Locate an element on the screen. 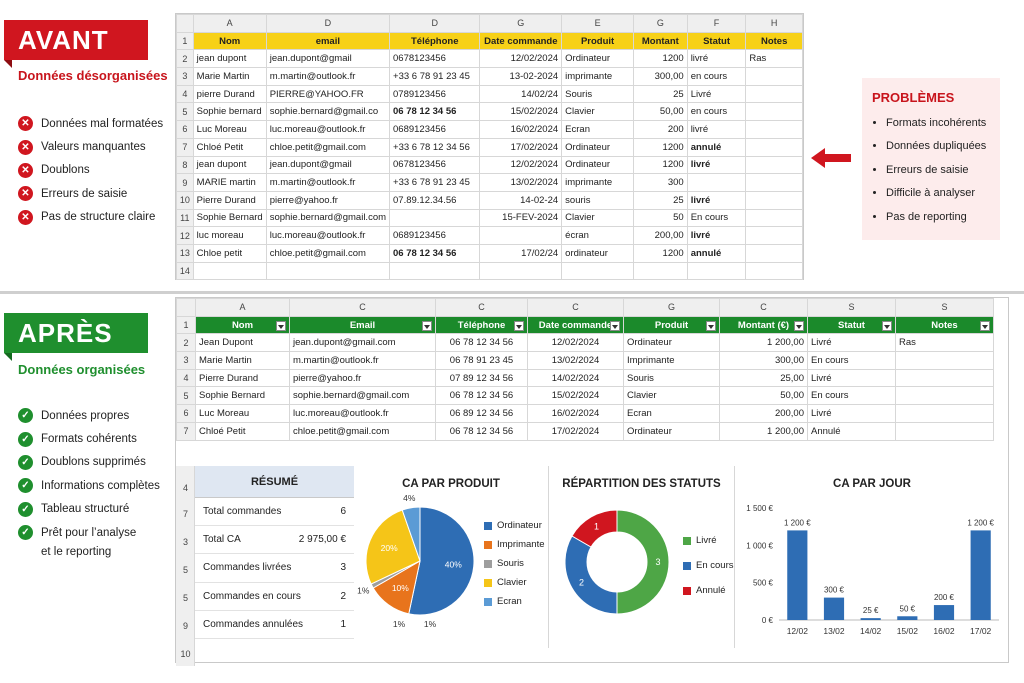  cell: Souris is located at coordinates (671, 378).